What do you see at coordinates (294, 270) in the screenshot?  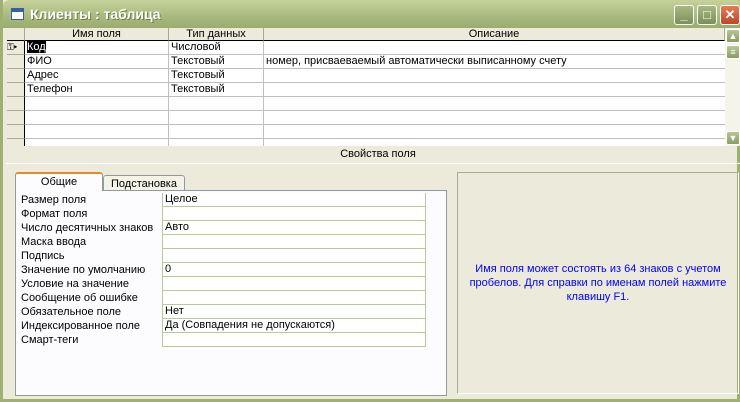 I see `property-value: 0` at bounding box center [294, 270].